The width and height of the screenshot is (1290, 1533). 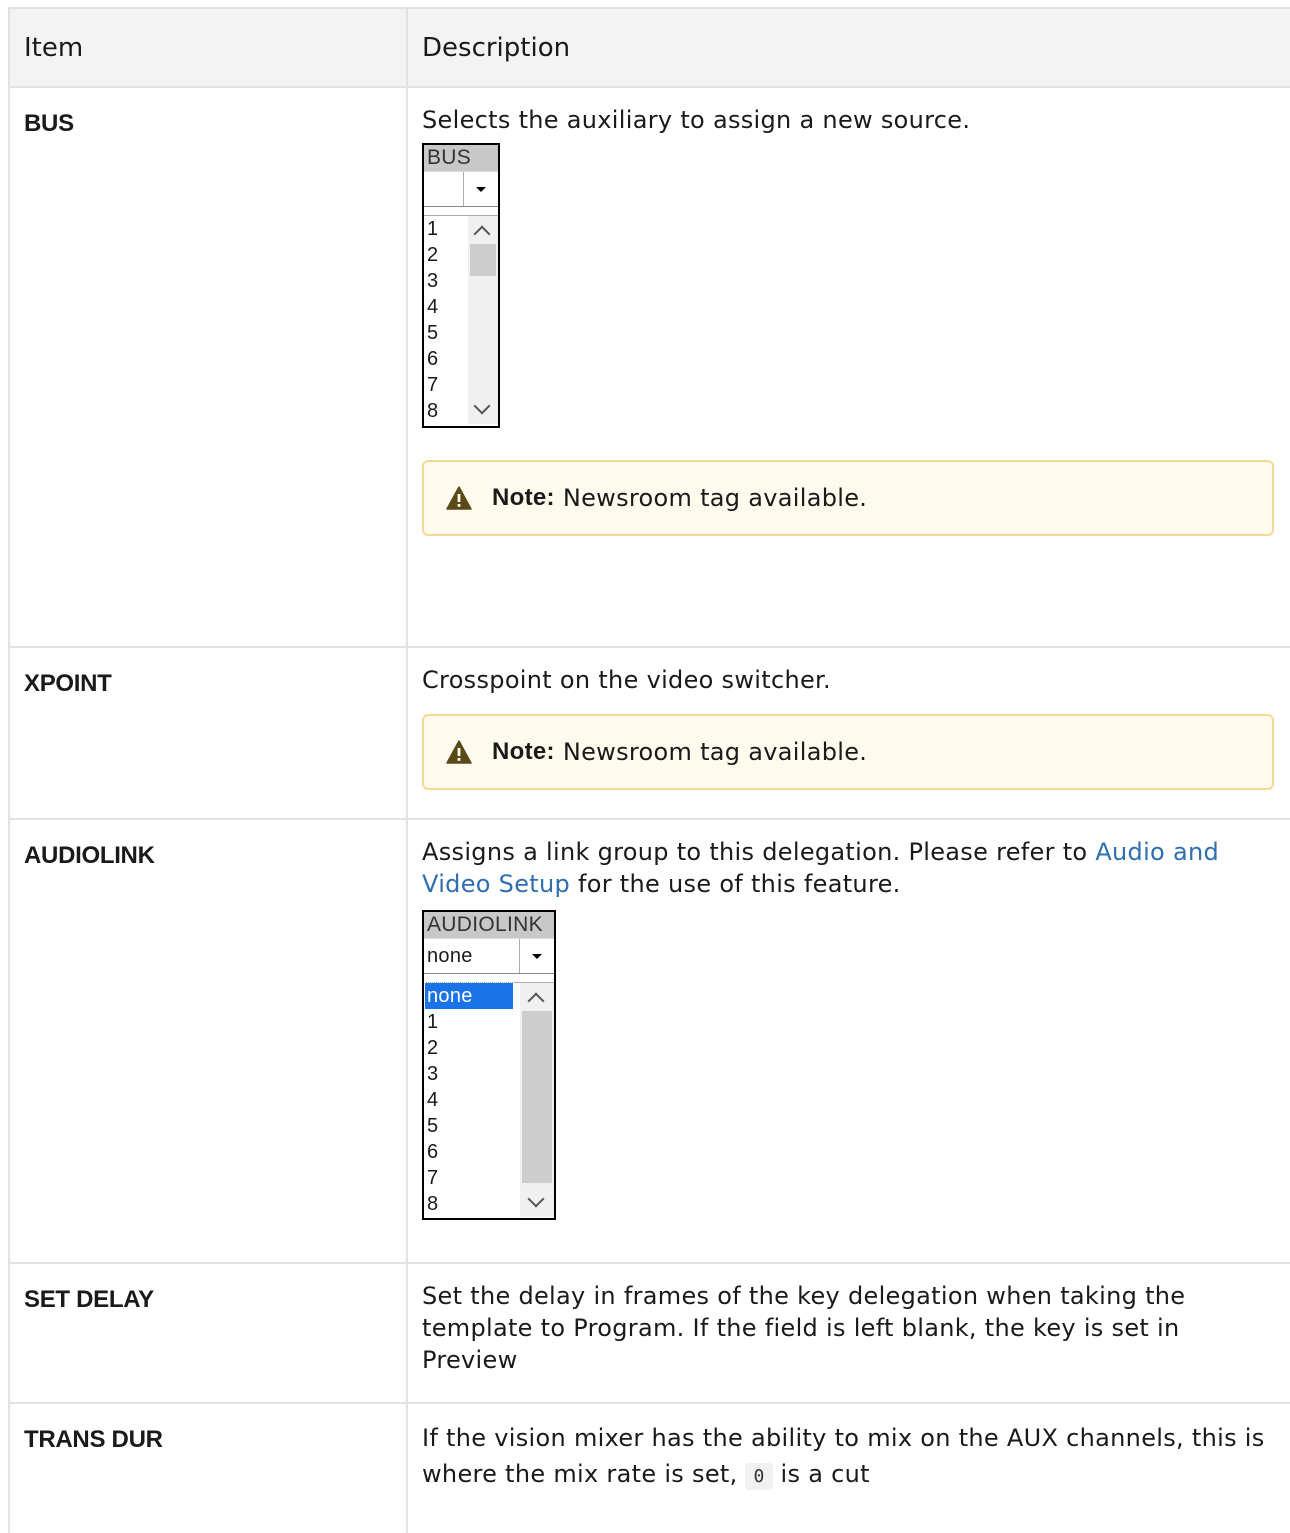 What do you see at coordinates (208, 1467) in the screenshot?
I see `item-cell: TRANS DUR` at bounding box center [208, 1467].